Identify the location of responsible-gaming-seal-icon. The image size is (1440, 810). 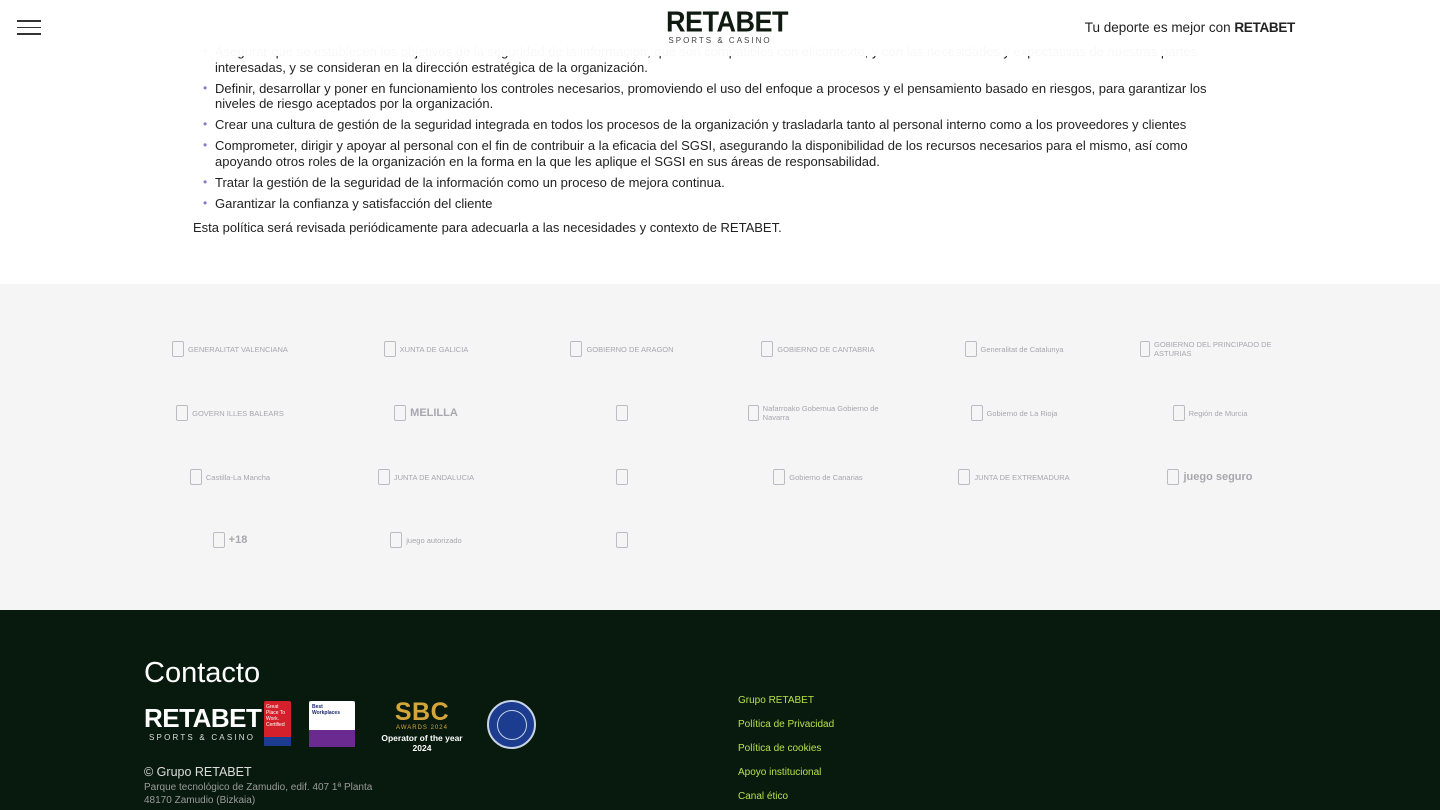
(511, 724).